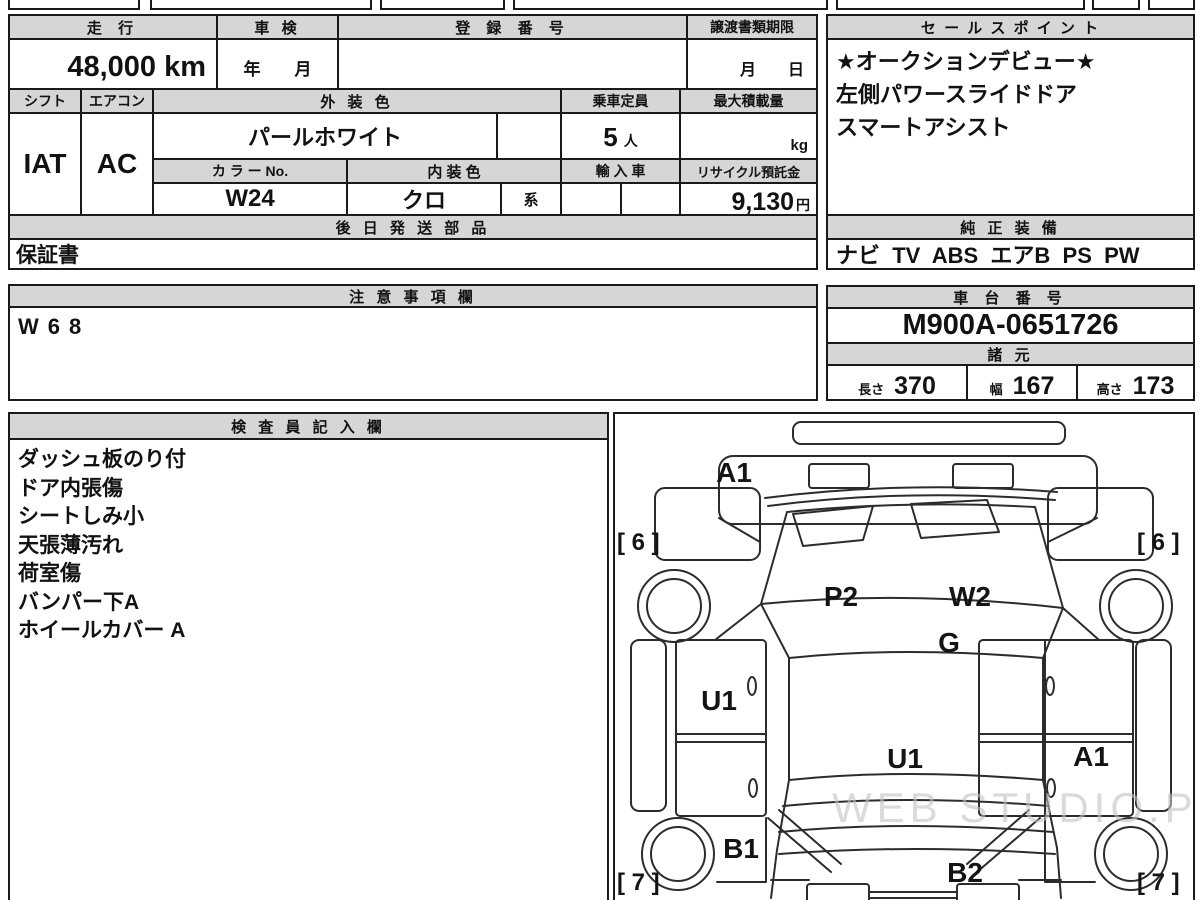 The width and height of the screenshot is (1200, 900). I want to click on transfer-deadline-value: 月 日, so click(752, 64).